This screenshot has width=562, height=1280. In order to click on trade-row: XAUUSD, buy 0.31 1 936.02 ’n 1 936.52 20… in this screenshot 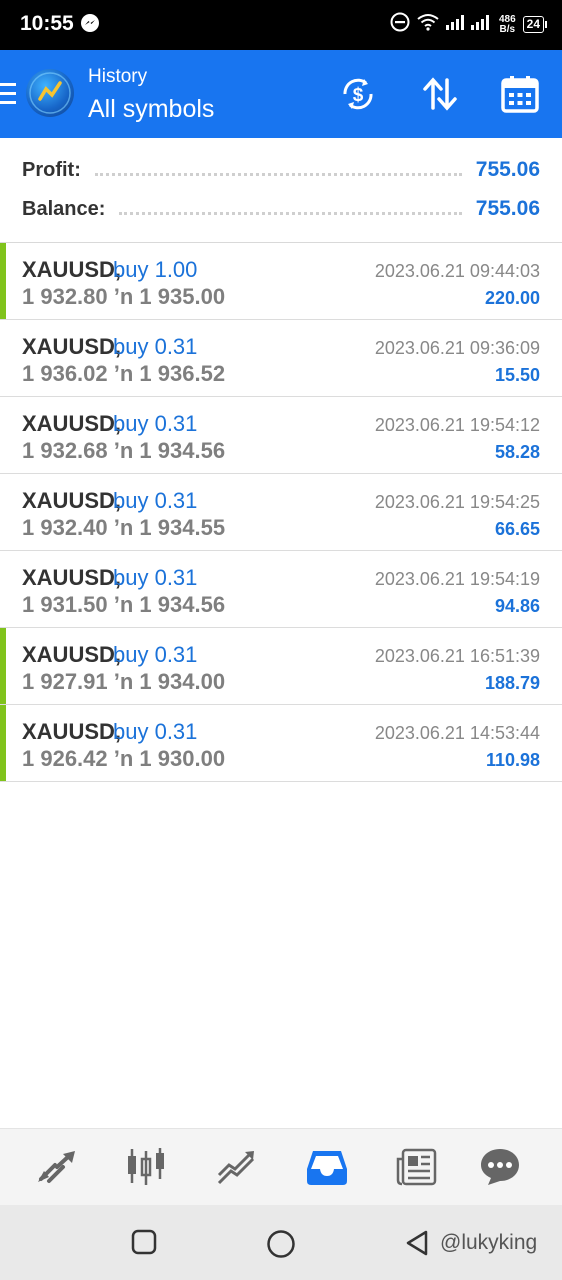, I will do `click(281, 358)`.